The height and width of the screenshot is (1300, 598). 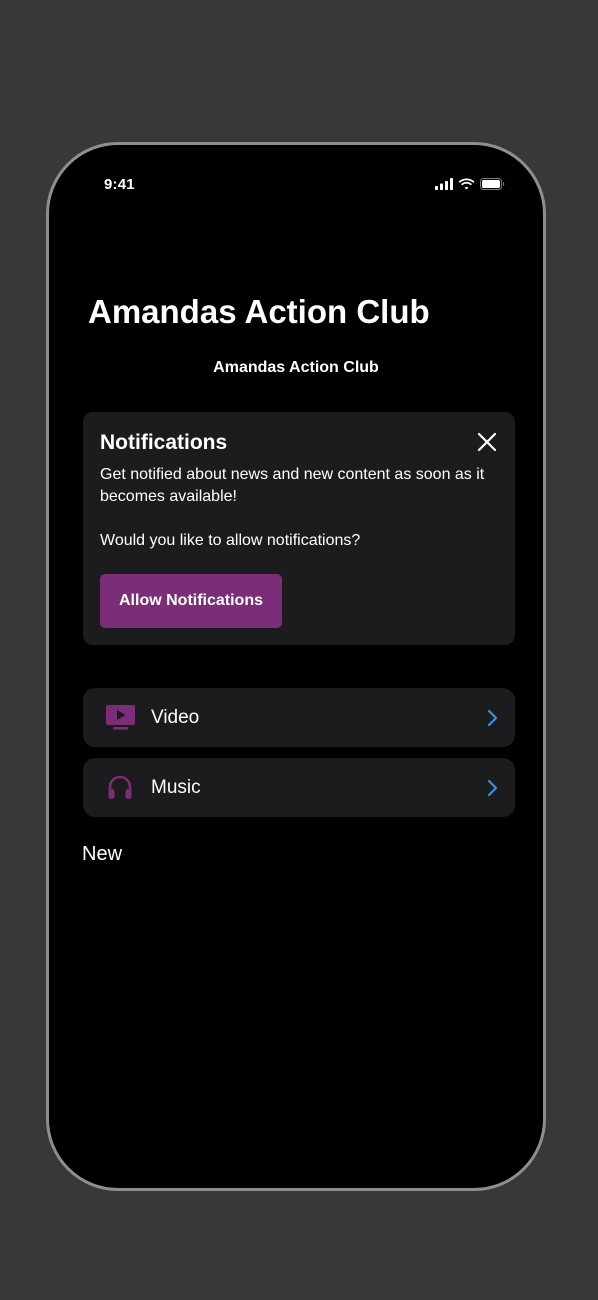 I want to click on headphones-icon, so click(x=120, y=788).